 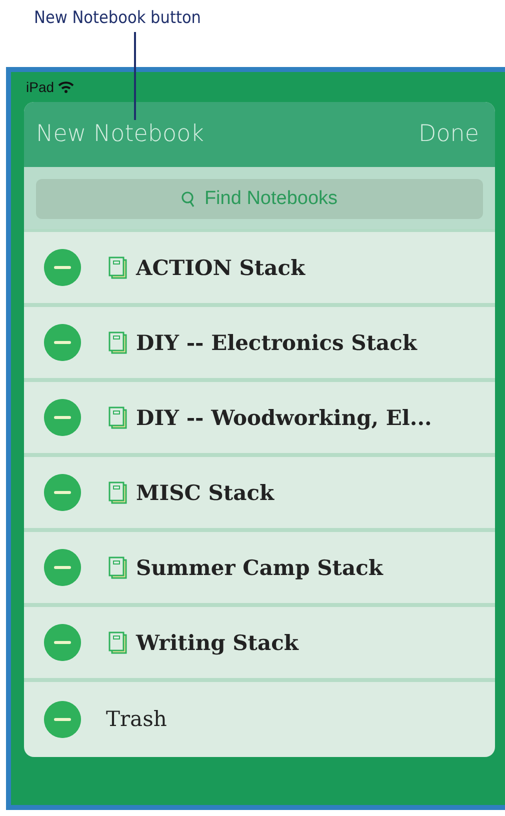 What do you see at coordinates (276, 342) in the screenshot?
I see `notebook-name: DIY -- Electronics Stack` at bounding box center [276, 342].